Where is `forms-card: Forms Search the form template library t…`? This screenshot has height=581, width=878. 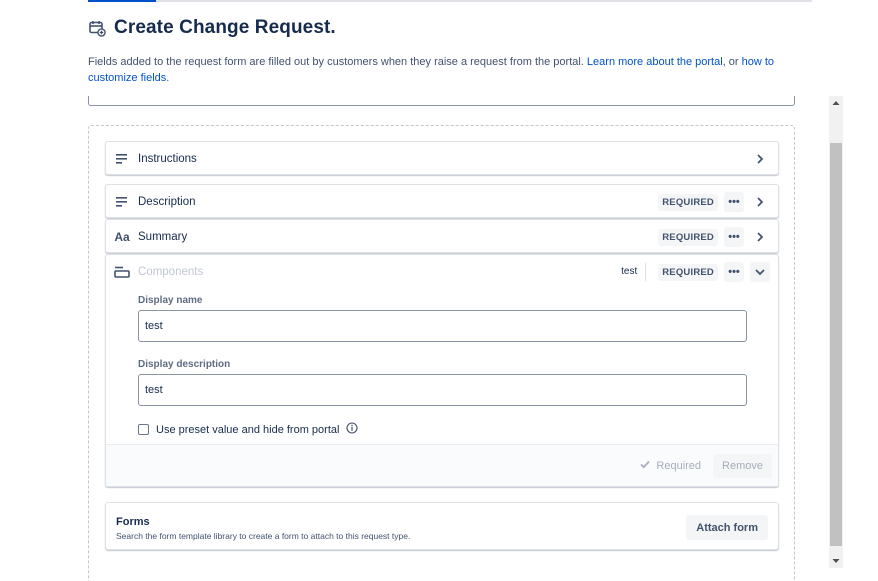 forms-card: Forms Search the form template library t… is located at coordinates (442, 526).